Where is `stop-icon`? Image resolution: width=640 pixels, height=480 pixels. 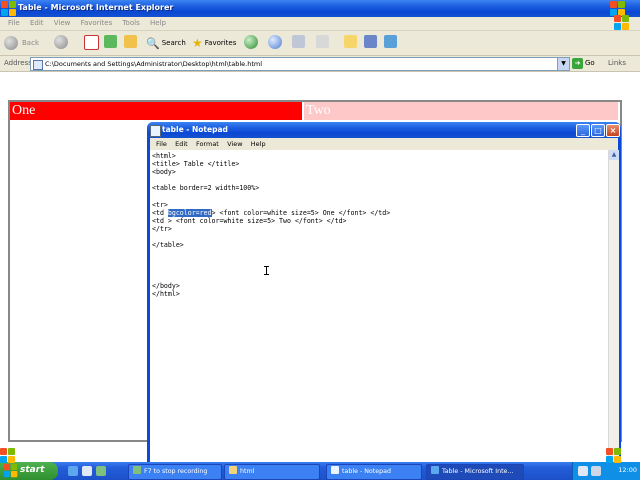 stop-icon is located at coordinates (91, 42).